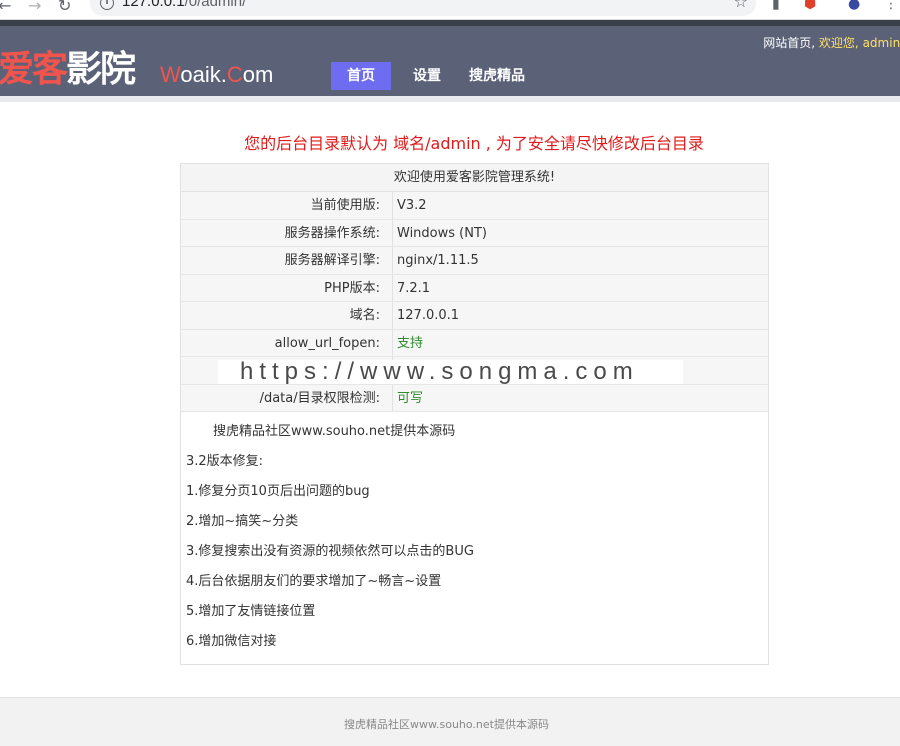 The width and height of the screenshot is (900, 746). What do you see at coordinates (107, 5) in the screenshot?
I see `site-info-icon: i` at bounding box center [107, 5].